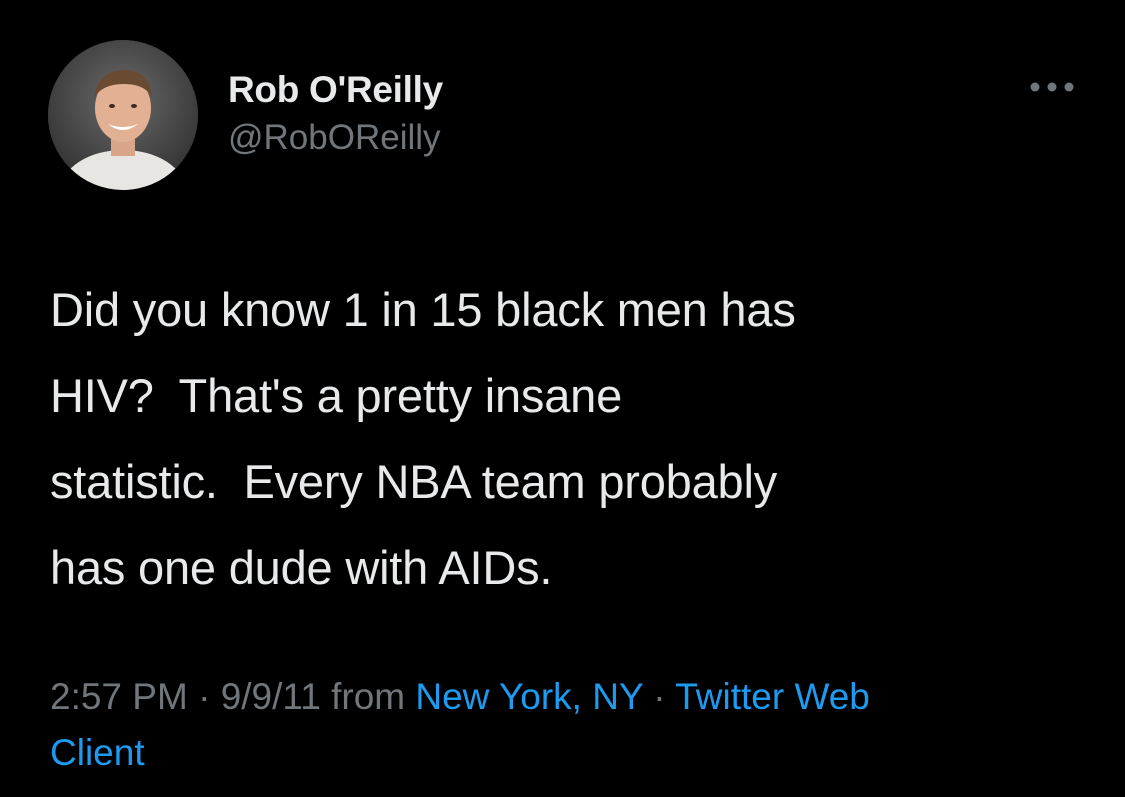 Image resolution: width=1125 pixels, height=797 pixels. I want to click on location-link: New York, NY, so click(529, 696).